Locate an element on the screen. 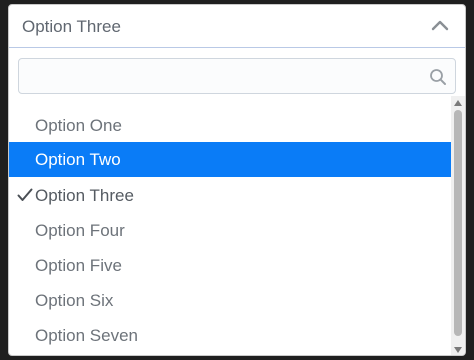 The height and width of the screenshot is (360, 474). scroll-thumb is located at coordinates (458, 223).